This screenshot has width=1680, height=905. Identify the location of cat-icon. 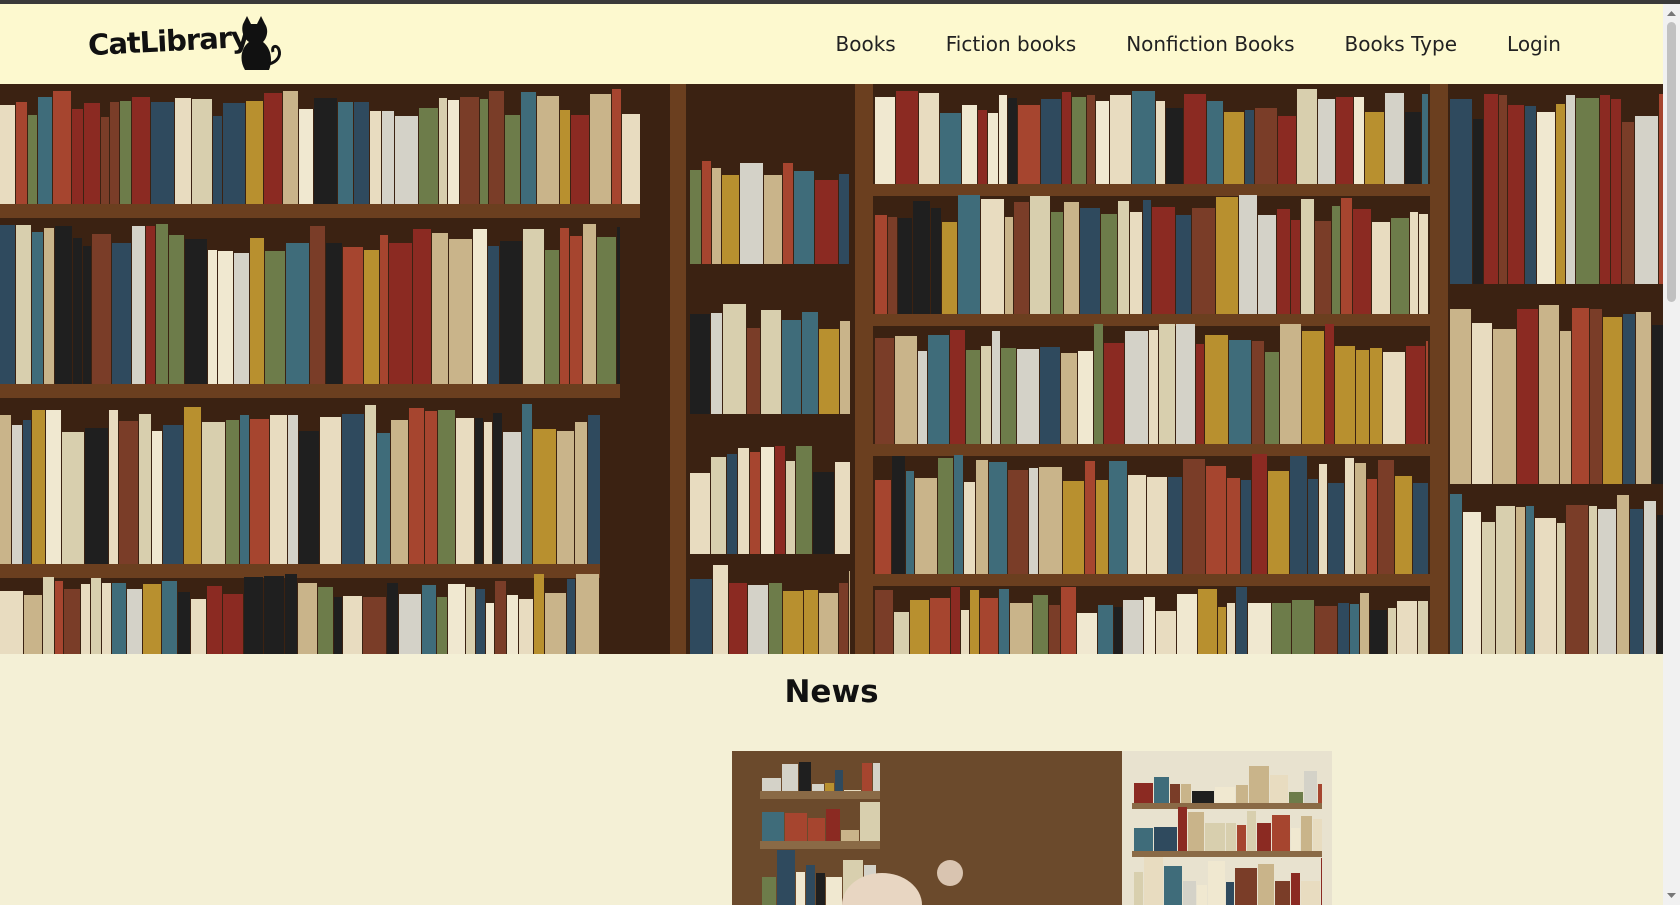
(261, 43).